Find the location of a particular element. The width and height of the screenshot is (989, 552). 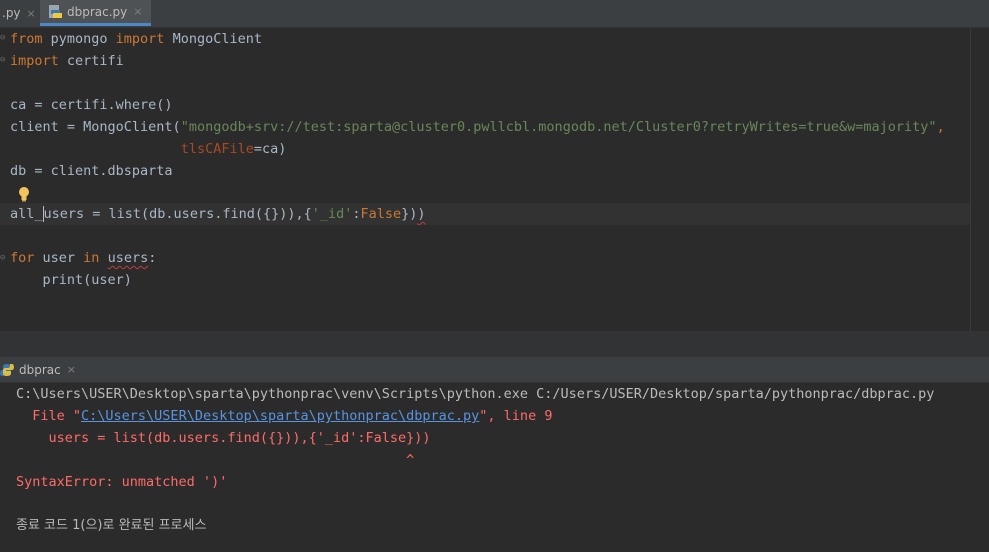

code-line-12: print(user) is located at coordinates (71, 280).